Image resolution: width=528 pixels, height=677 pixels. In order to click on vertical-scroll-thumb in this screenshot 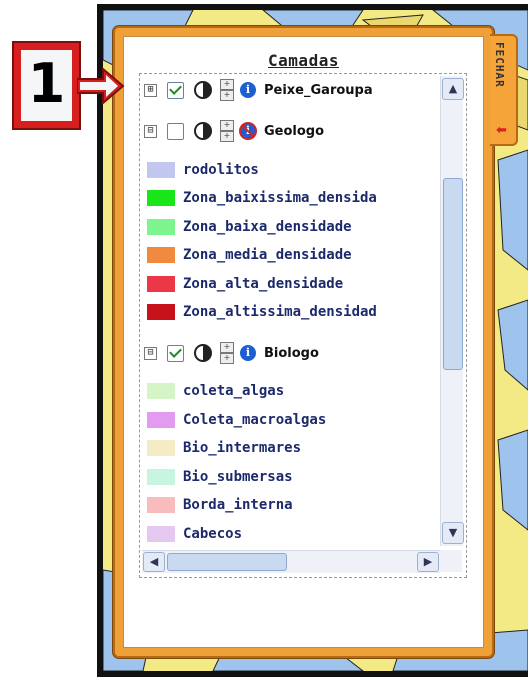, I will do `click(453, 274)`.